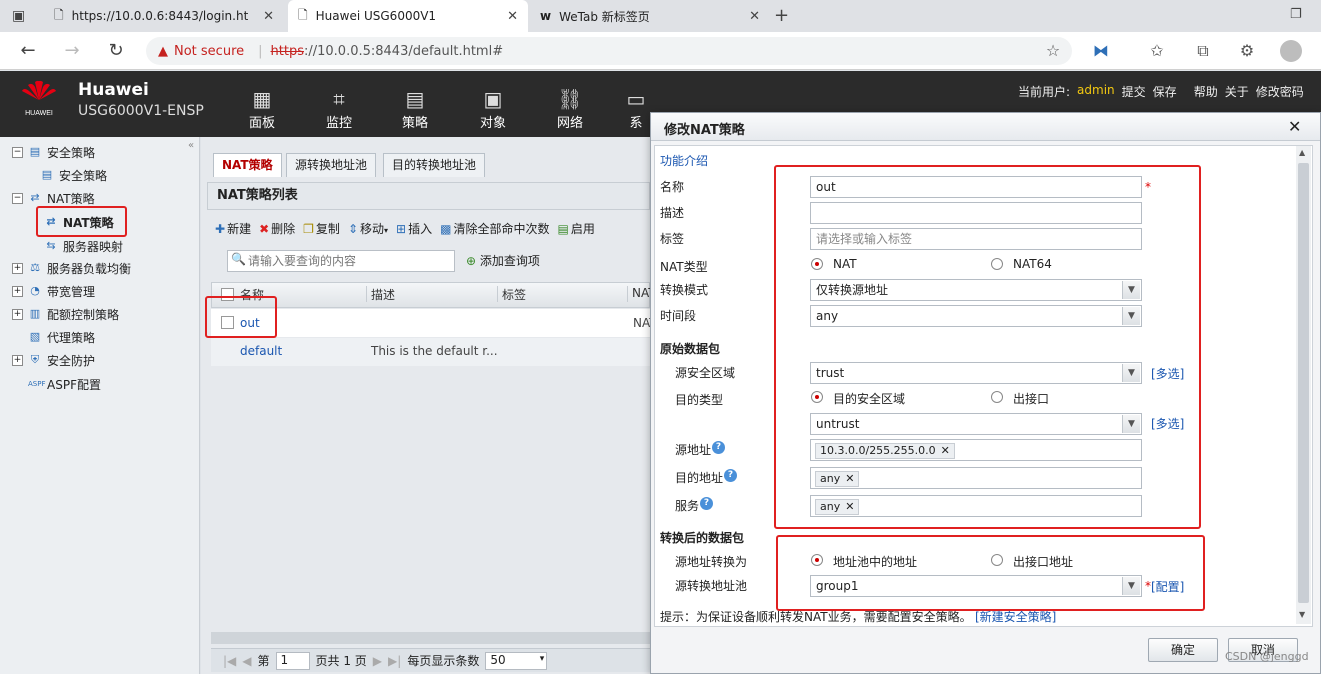 This screenshot has height=674, width=1321. What do you see at coordinates (1247, 50) in the screenshot?
I see `extensions-icon: ⚙` at bounding box center [1247, 50].